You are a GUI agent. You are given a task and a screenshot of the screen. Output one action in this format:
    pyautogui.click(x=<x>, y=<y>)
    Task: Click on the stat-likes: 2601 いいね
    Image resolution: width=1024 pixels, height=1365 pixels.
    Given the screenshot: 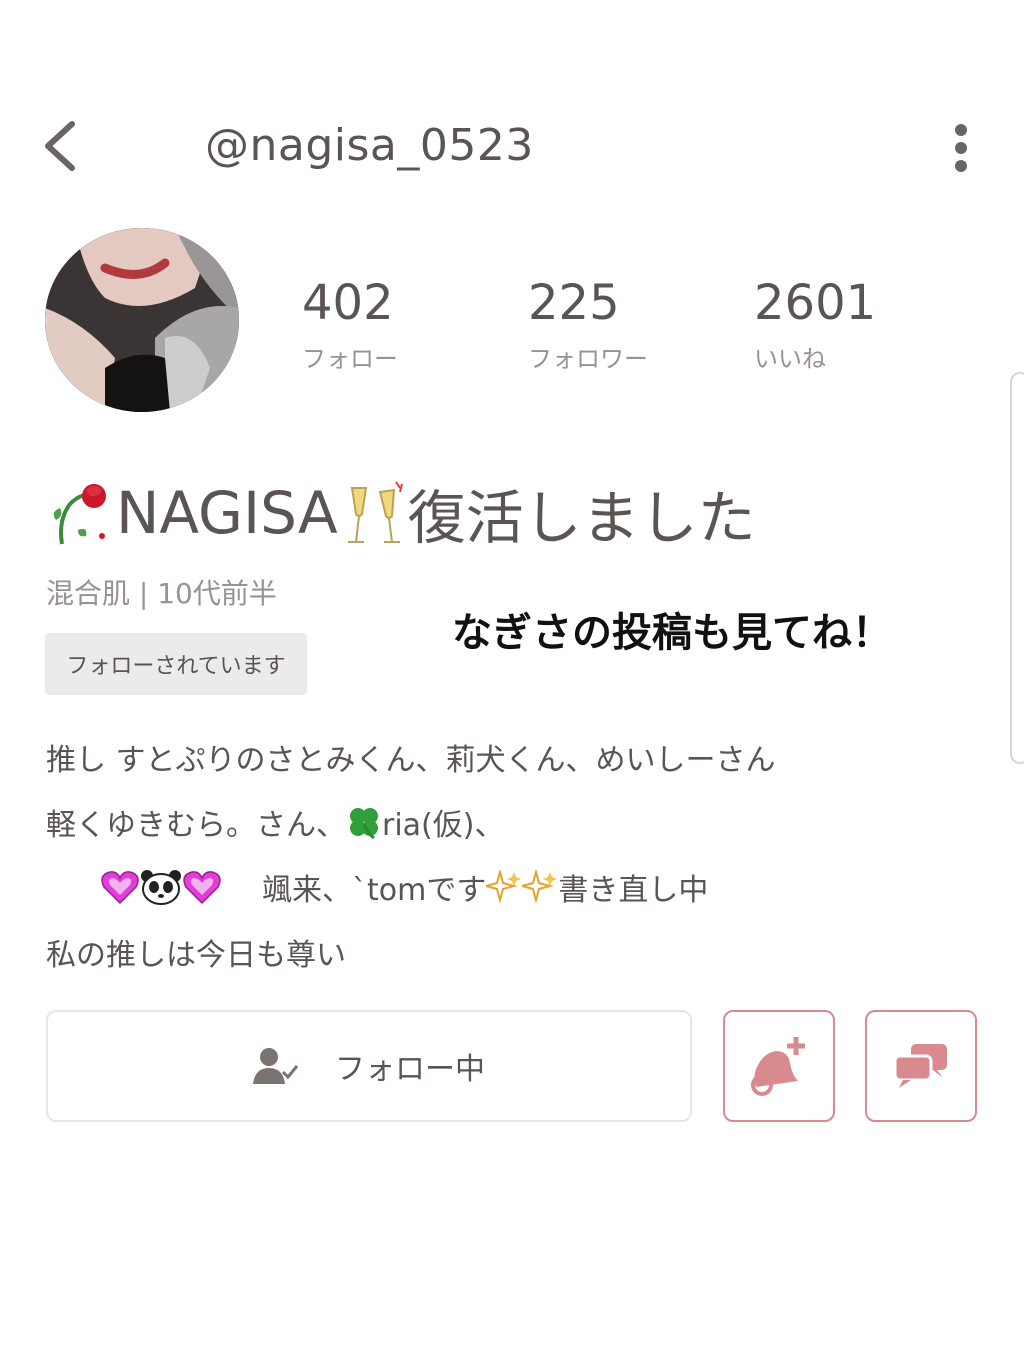 What is the action you would take?
    pyautogui.click(x=815, y=324)
    